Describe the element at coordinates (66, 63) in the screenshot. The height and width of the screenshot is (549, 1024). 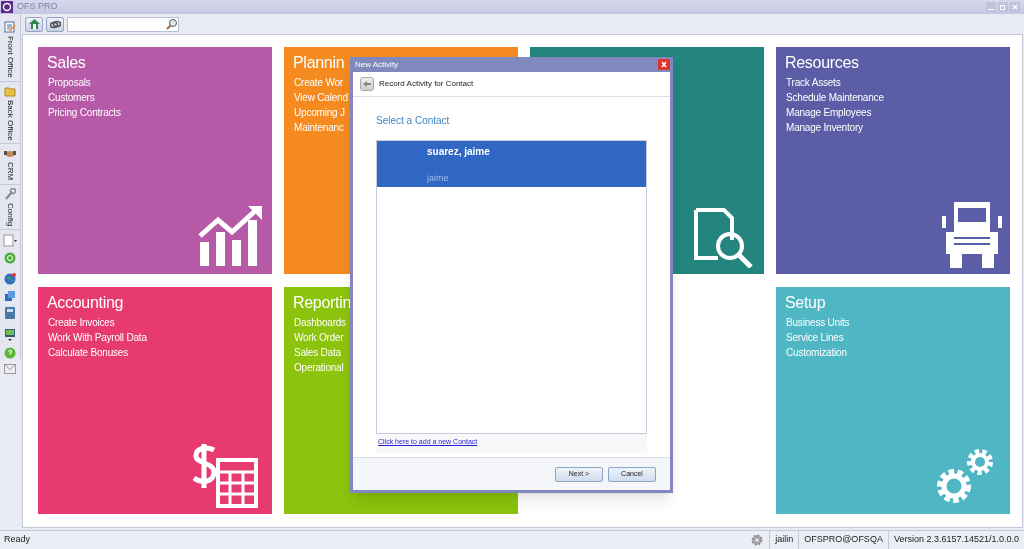
I see `tile-title: Sales` at that location.